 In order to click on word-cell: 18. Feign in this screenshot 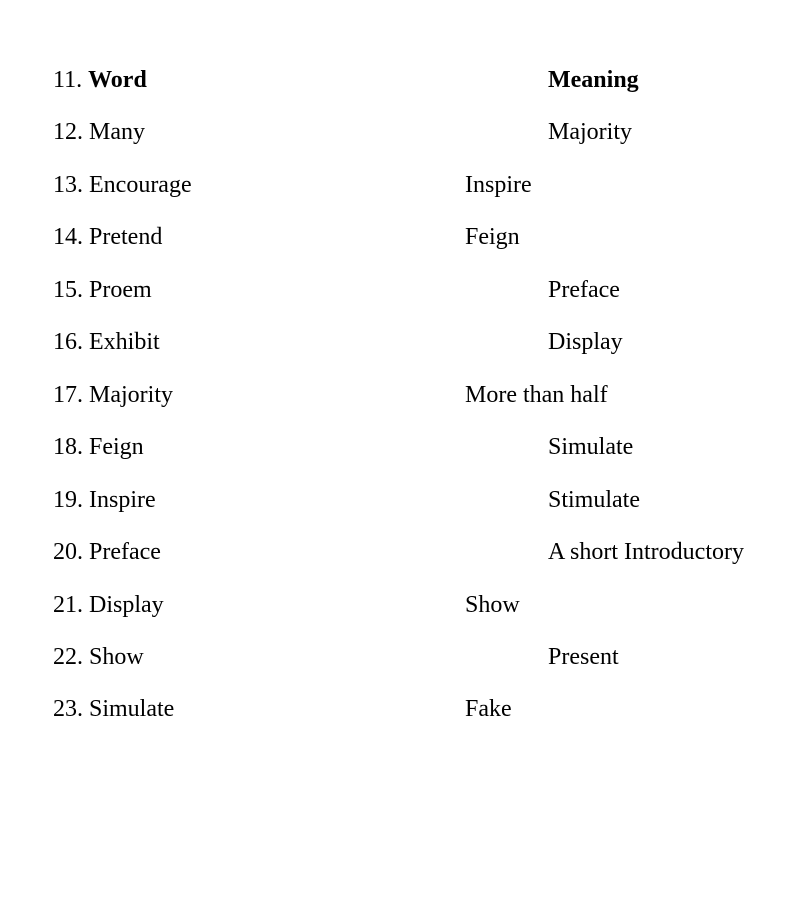, I will do `click(98, 447)`.